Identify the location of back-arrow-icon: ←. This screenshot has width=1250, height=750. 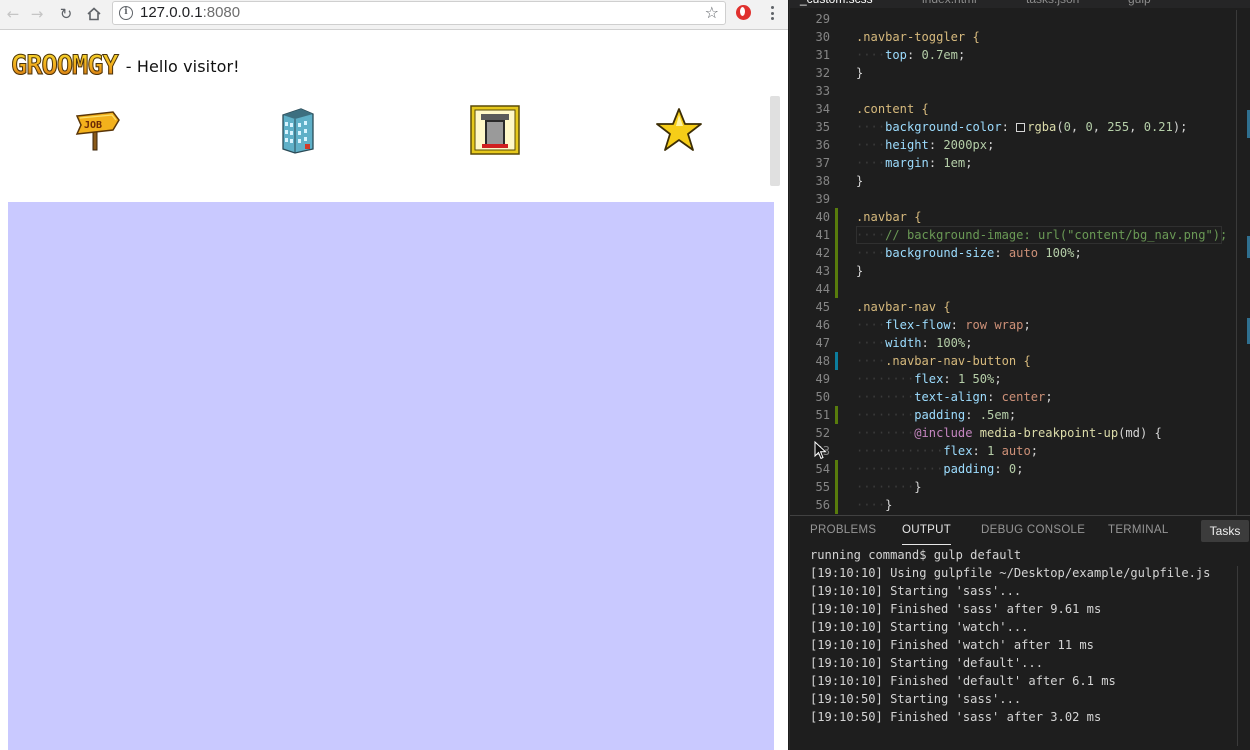
(13, 14).